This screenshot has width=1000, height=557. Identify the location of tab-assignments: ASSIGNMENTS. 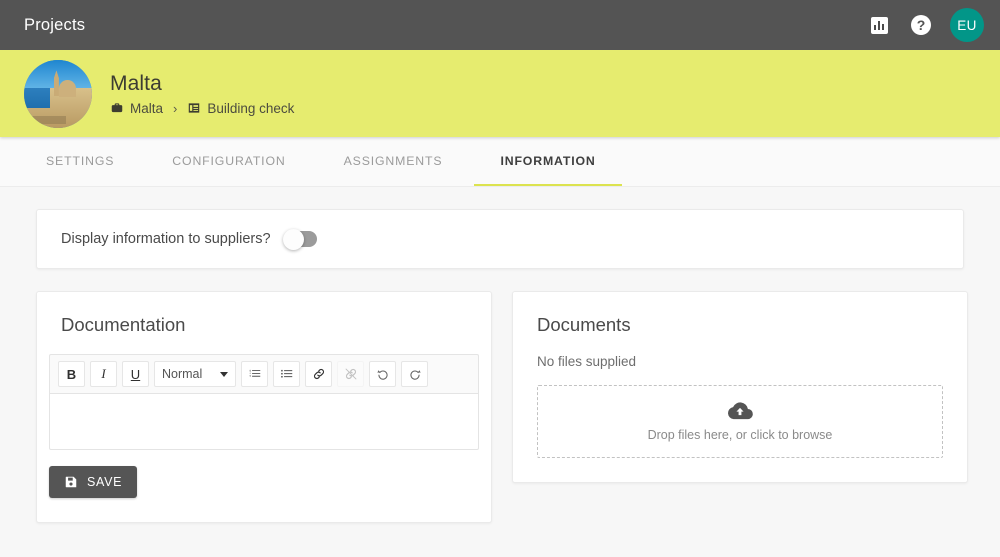
(393, 161).